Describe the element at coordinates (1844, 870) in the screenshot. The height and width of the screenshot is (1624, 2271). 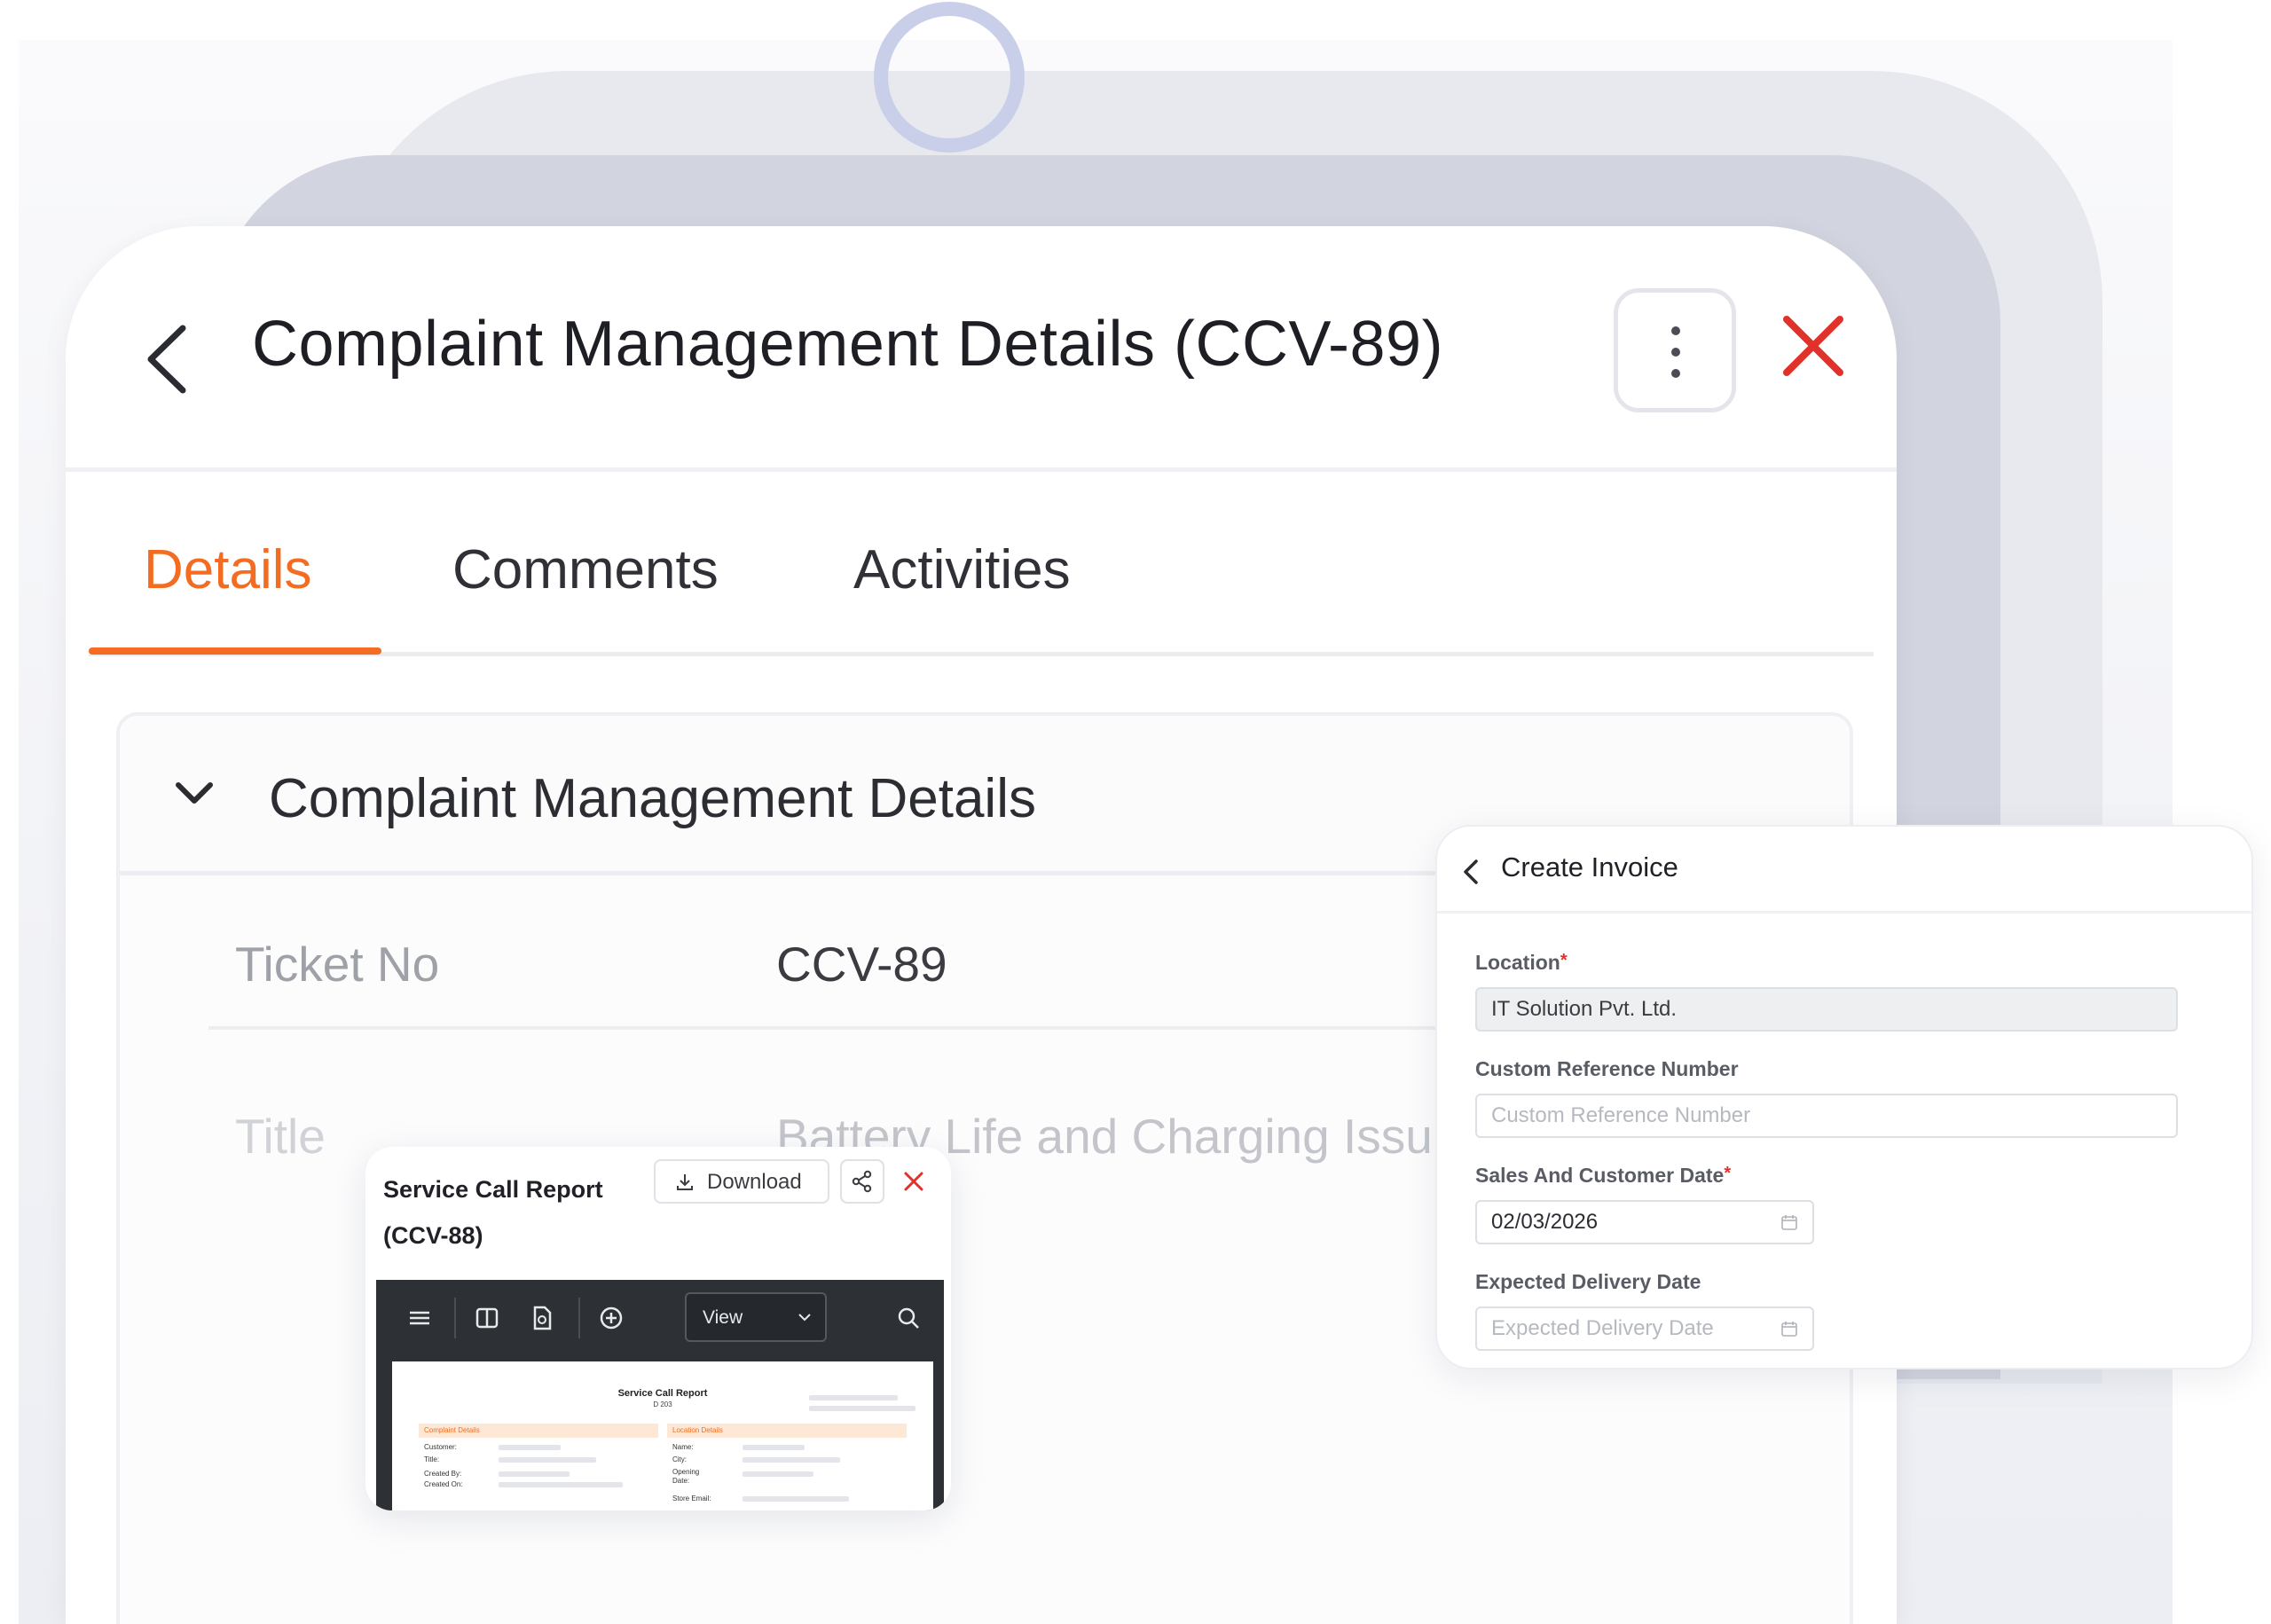
I see `invoice-header: Create Invoice` at that location.